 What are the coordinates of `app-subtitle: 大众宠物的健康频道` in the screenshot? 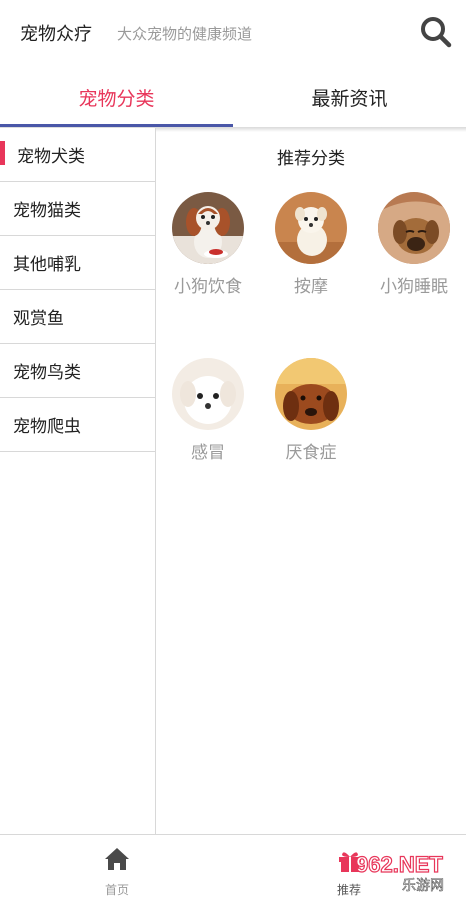 It's located at (185, 34).